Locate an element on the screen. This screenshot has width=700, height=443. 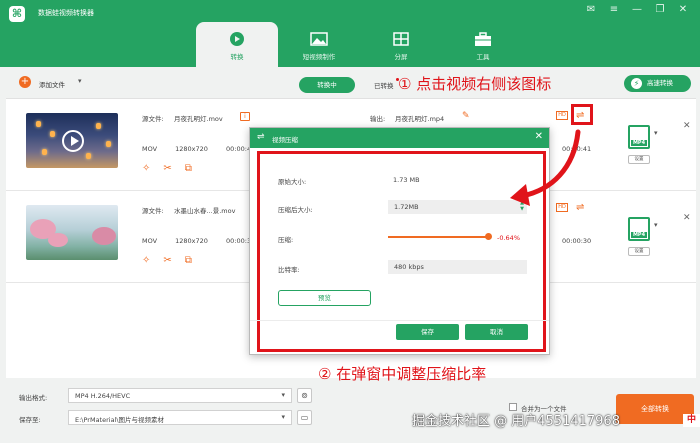
divider is located at coordinates (399, 320).